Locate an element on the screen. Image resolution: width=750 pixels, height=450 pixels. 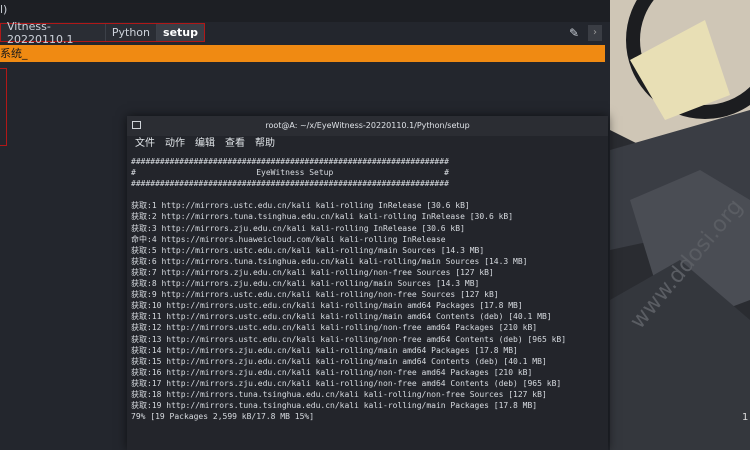
terminal-menubar: 文件 动作 编辑 查看 帮助 is located at coordinates (367, 144).